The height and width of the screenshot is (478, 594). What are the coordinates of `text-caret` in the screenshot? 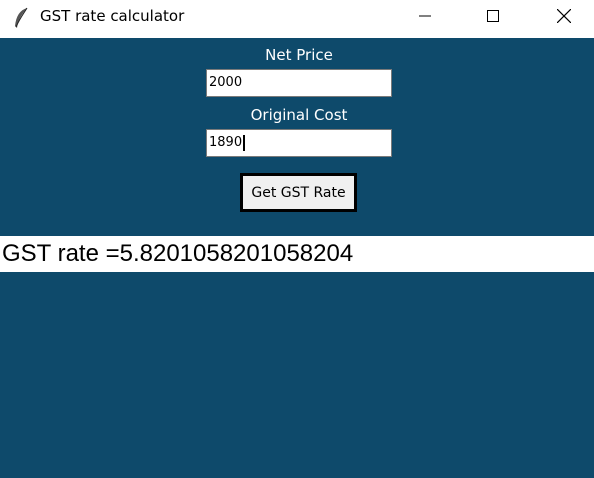 It's located at (244, 142).